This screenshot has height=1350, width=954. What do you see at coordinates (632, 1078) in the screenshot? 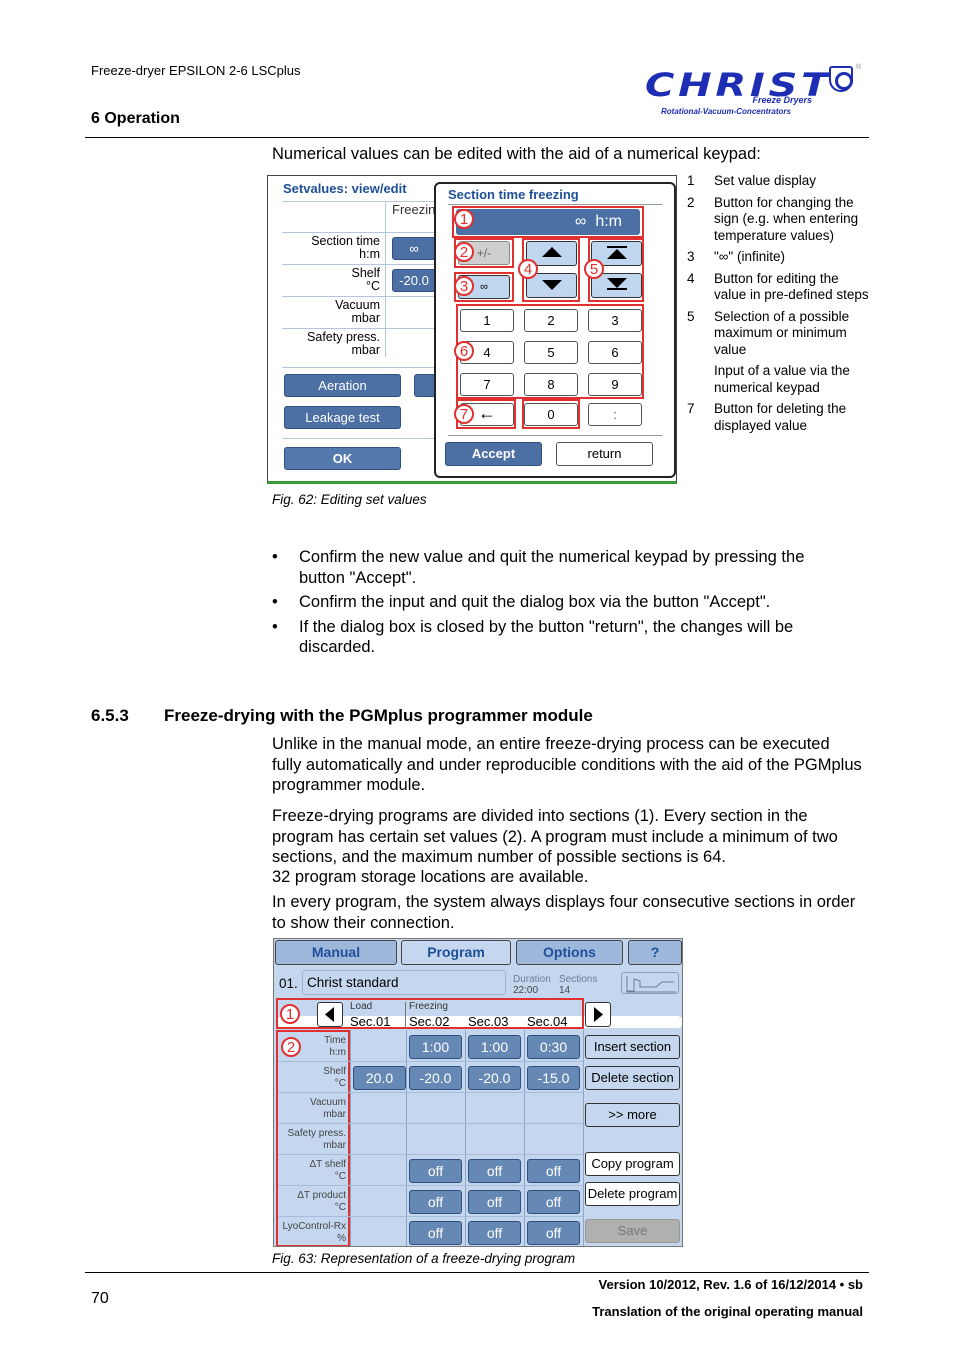
I see `delete-section-button: Delete section` at bounding box center [632, 1078].